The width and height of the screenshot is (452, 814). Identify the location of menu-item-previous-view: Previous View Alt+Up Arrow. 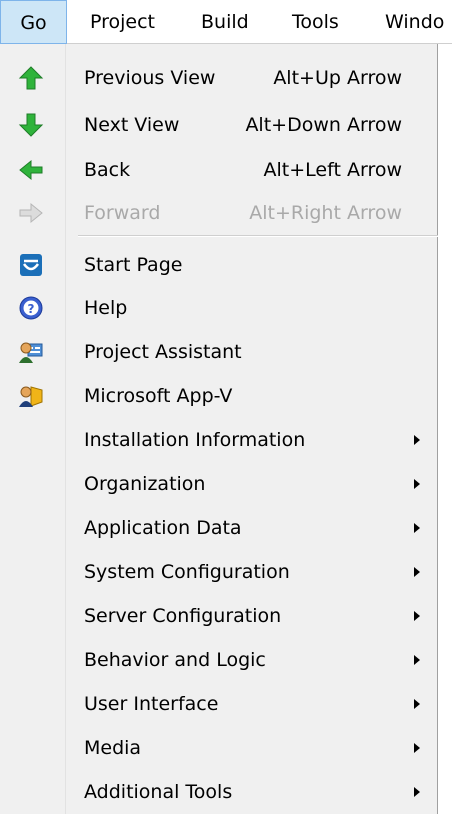
(219, 78).